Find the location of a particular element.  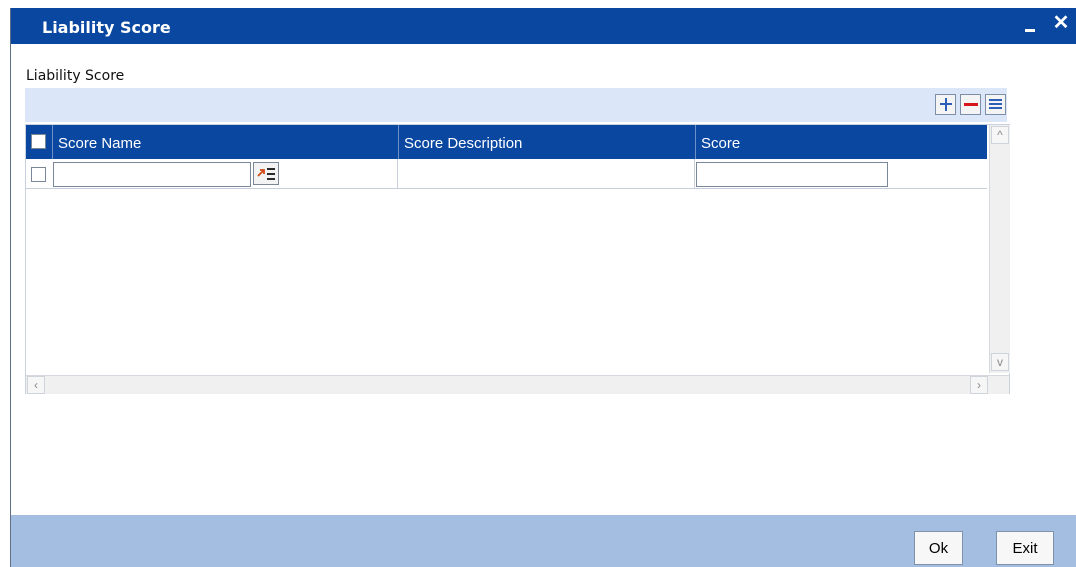

scroll-down-button: v is located at coordinates (1000, 362).